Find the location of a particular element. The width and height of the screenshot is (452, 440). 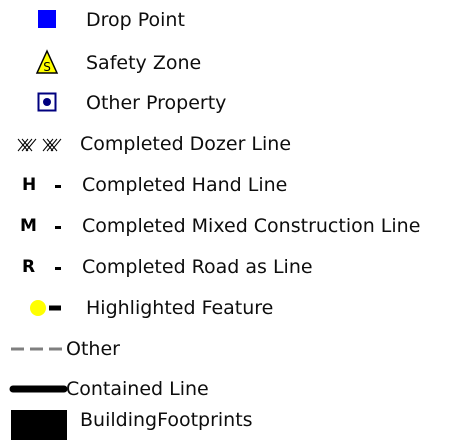

hand-line-letter: H is located at coordinates (29, 185).